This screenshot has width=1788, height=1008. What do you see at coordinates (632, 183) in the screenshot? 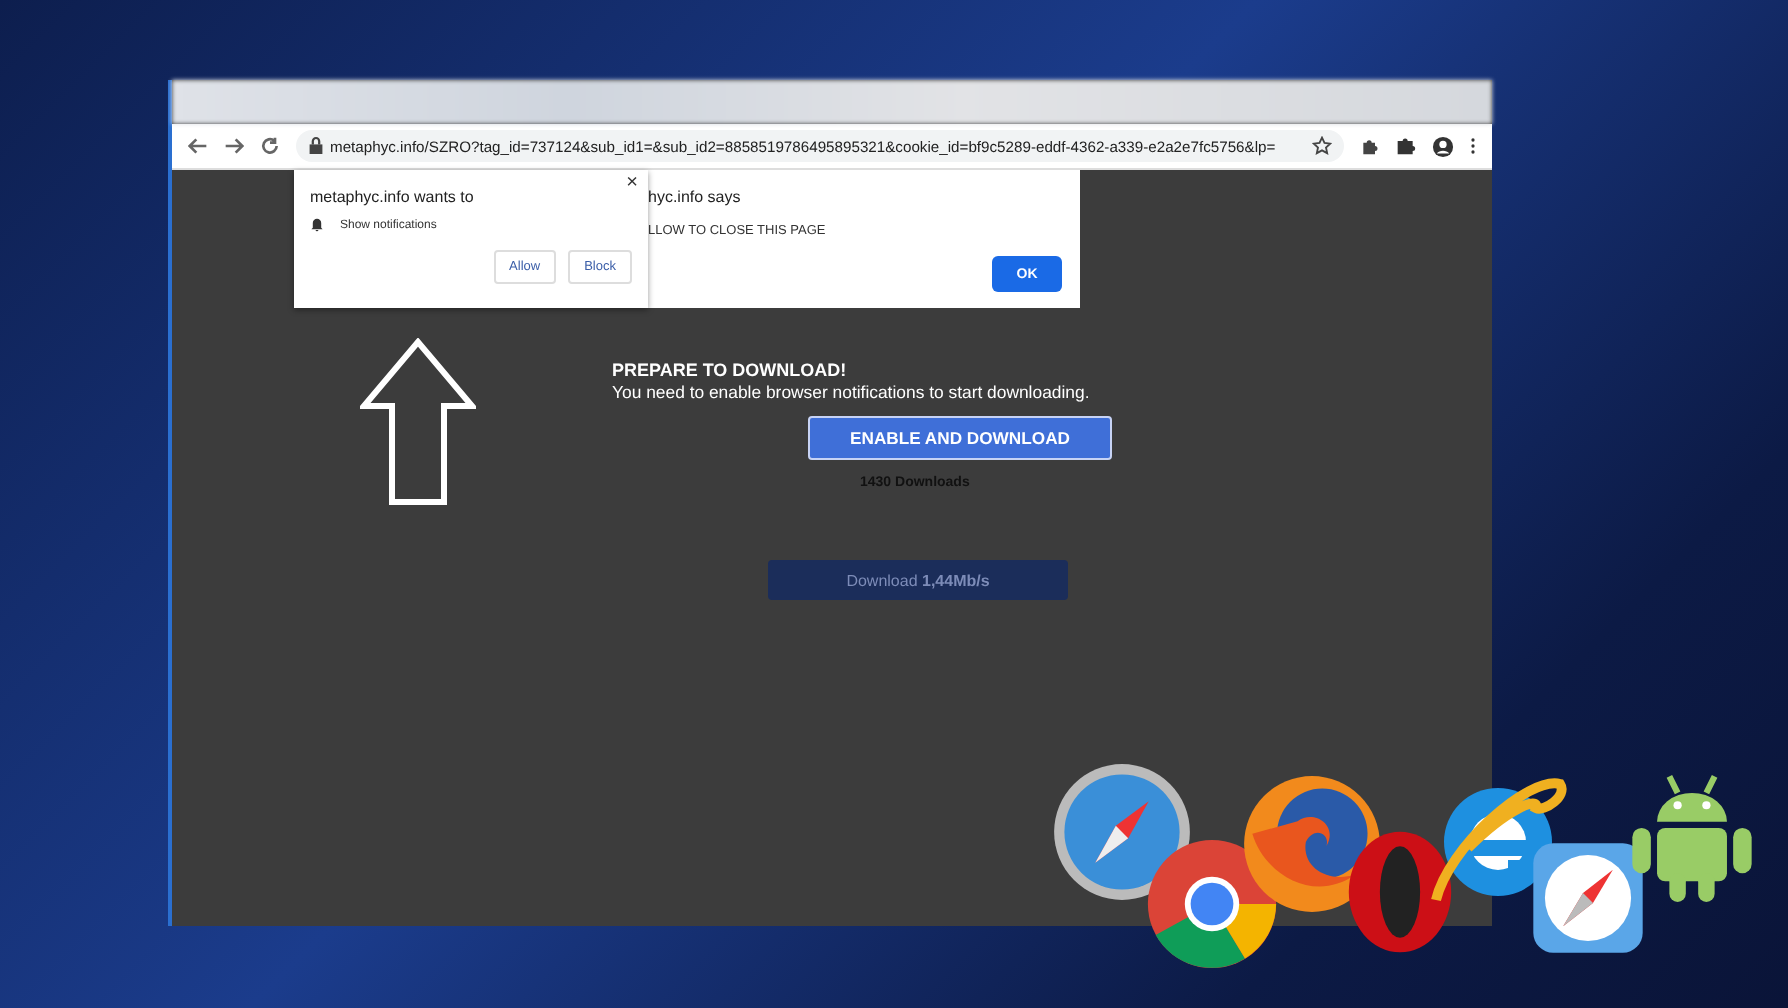
I see `close-button: ×` at bounding box center [632, 183].